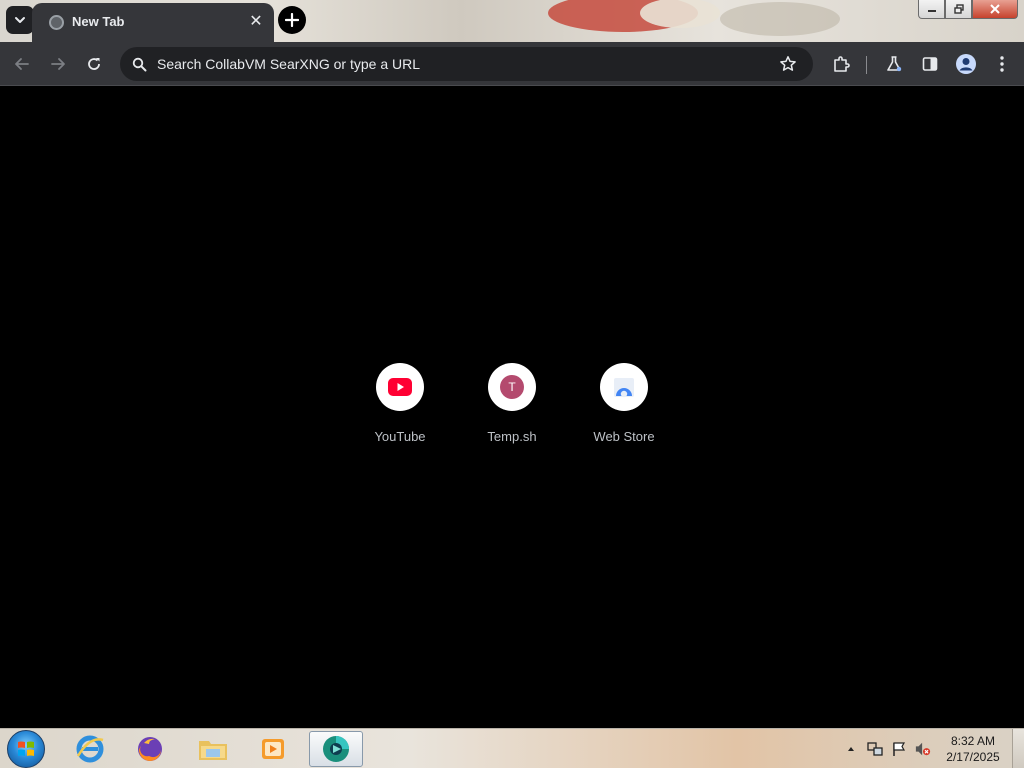 This screenshot has height=768, width=1024. I want to click on taskbar-firefox, so click(150, 749).